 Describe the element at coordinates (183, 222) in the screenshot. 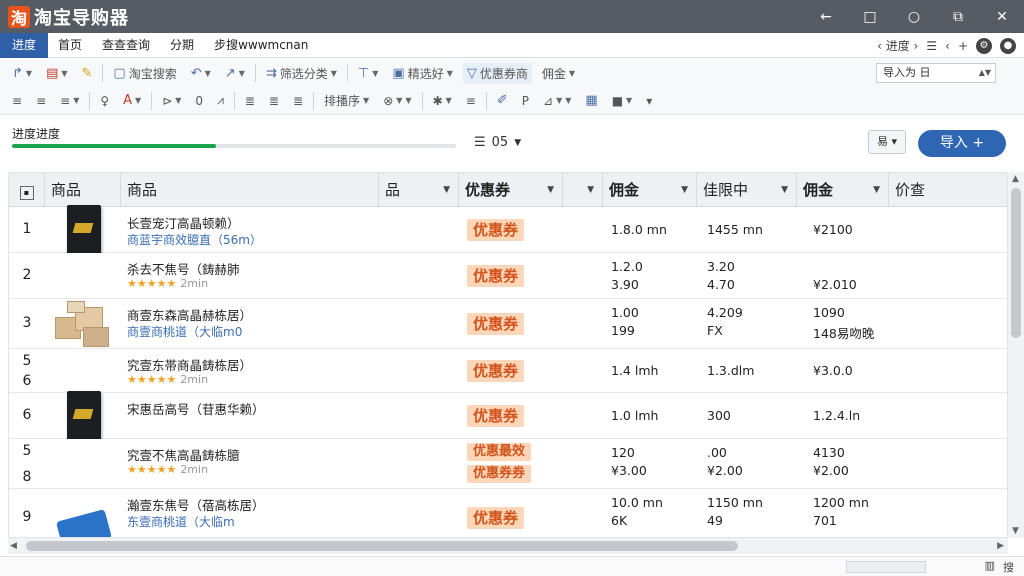

I see `product-name: 长壹宠汀高晶顿赖）` at that location.